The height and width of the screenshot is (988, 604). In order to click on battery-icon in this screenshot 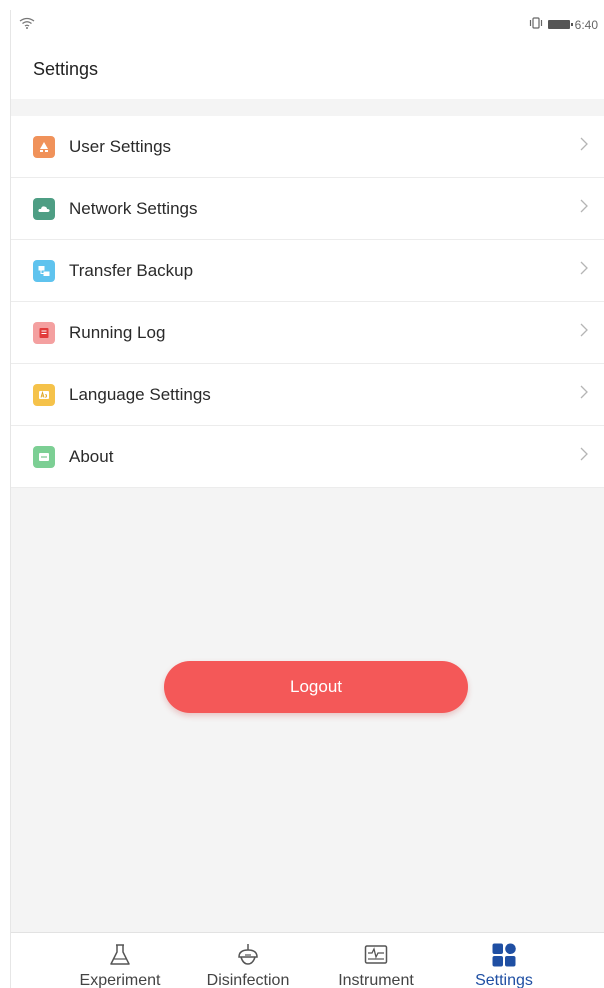, I will do `click(560, 24)`.